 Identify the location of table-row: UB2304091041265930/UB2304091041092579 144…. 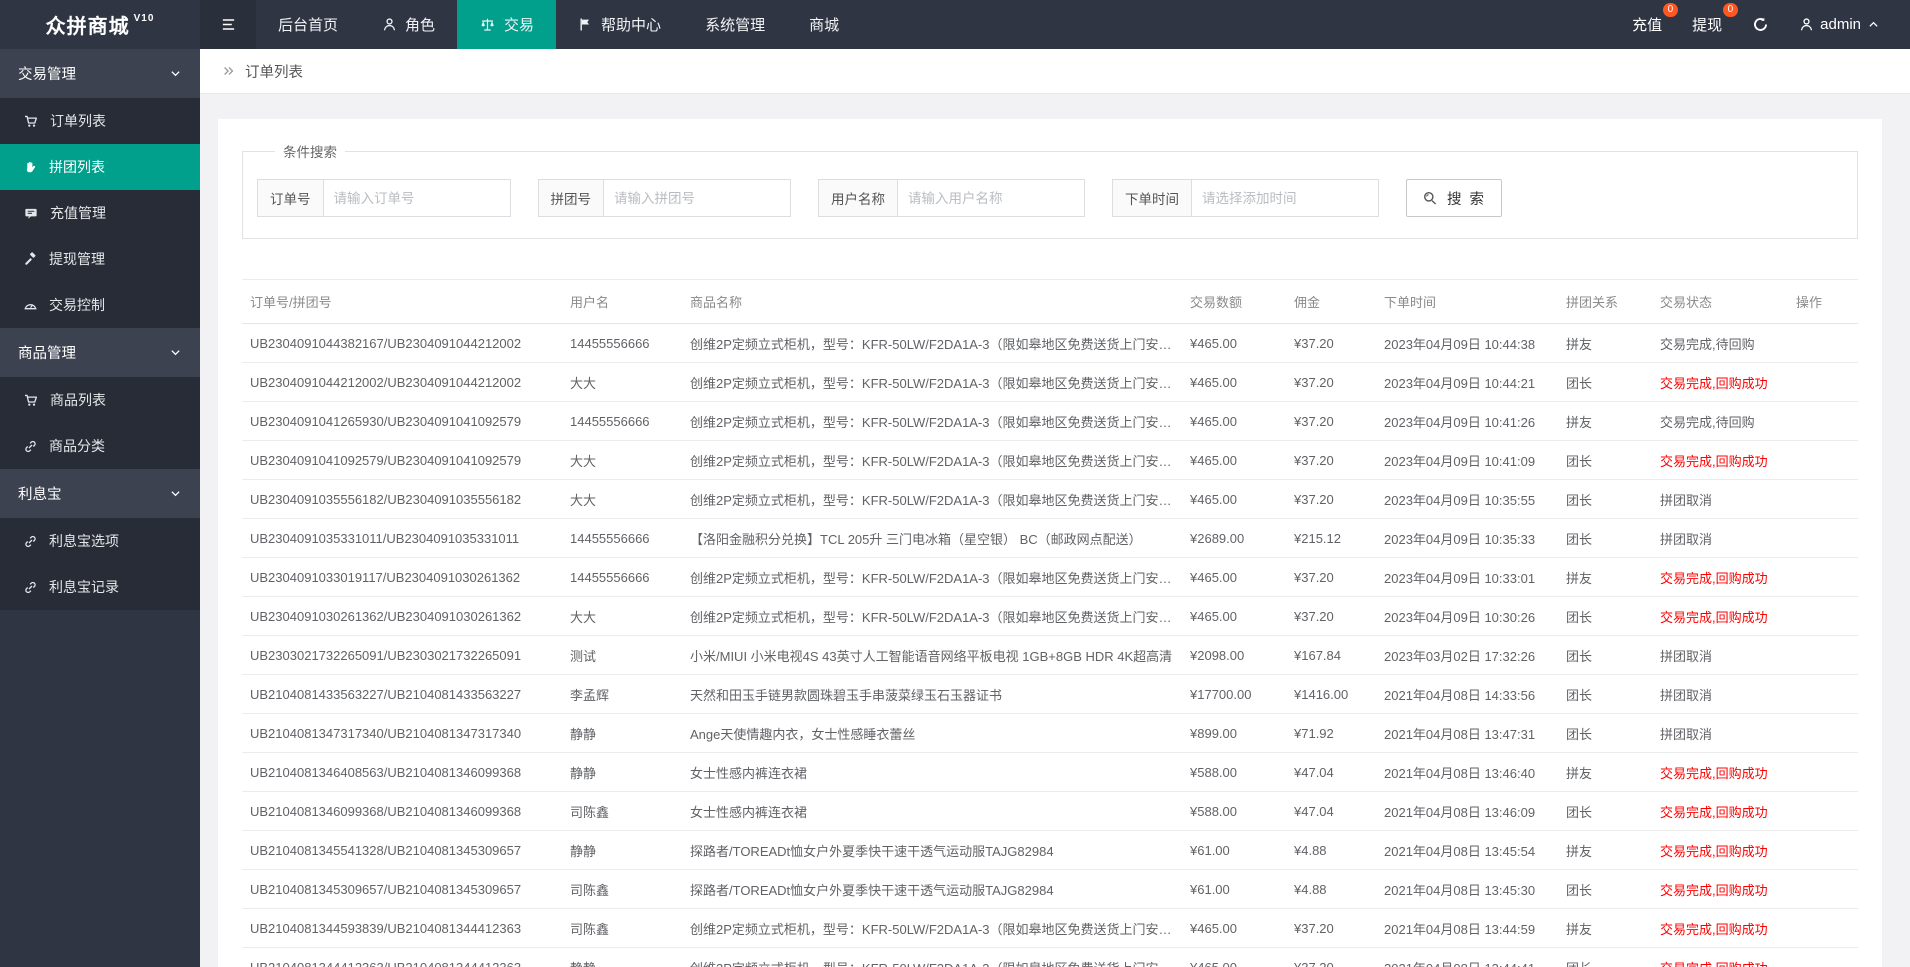
(1050, 421).